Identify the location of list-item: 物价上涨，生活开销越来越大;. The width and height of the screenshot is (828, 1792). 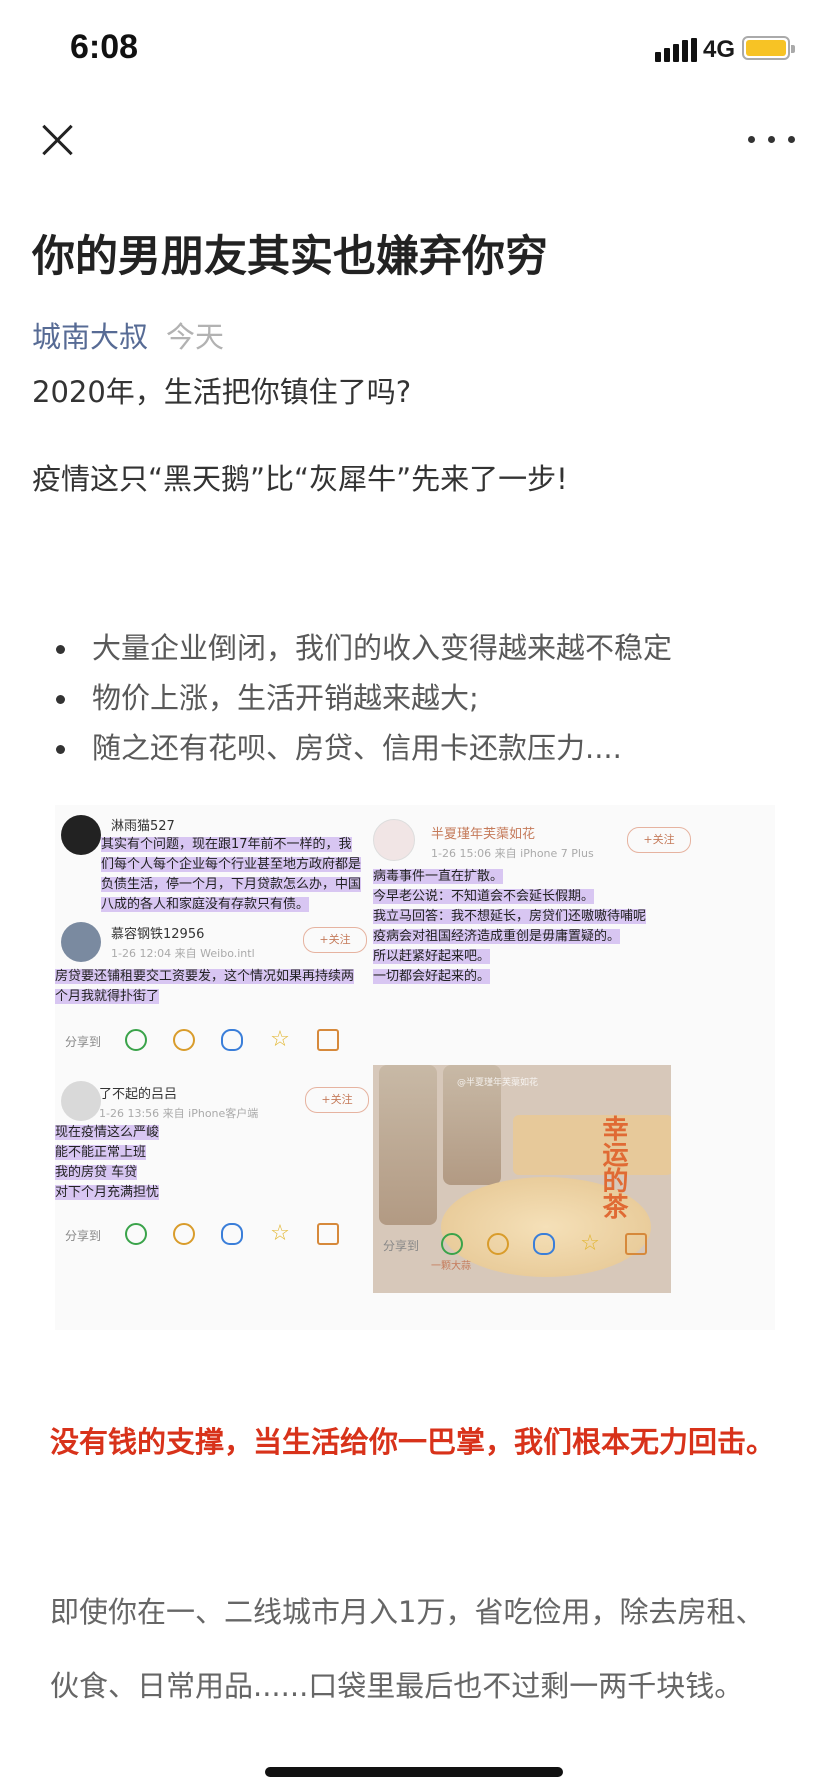
(362, 698).